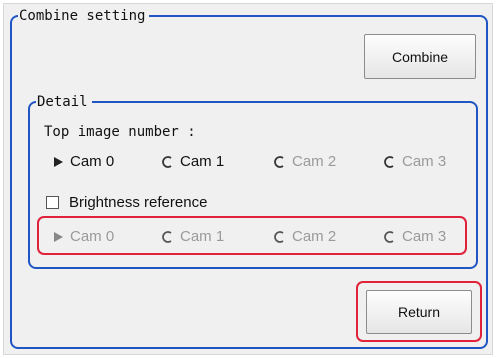 Image resolution: width=496 pixels, height=358 pixels. What do you see at coordinates (420, 56) in the screenshot?
I see `combine-button: Combine` at bounding box center [420, 56].